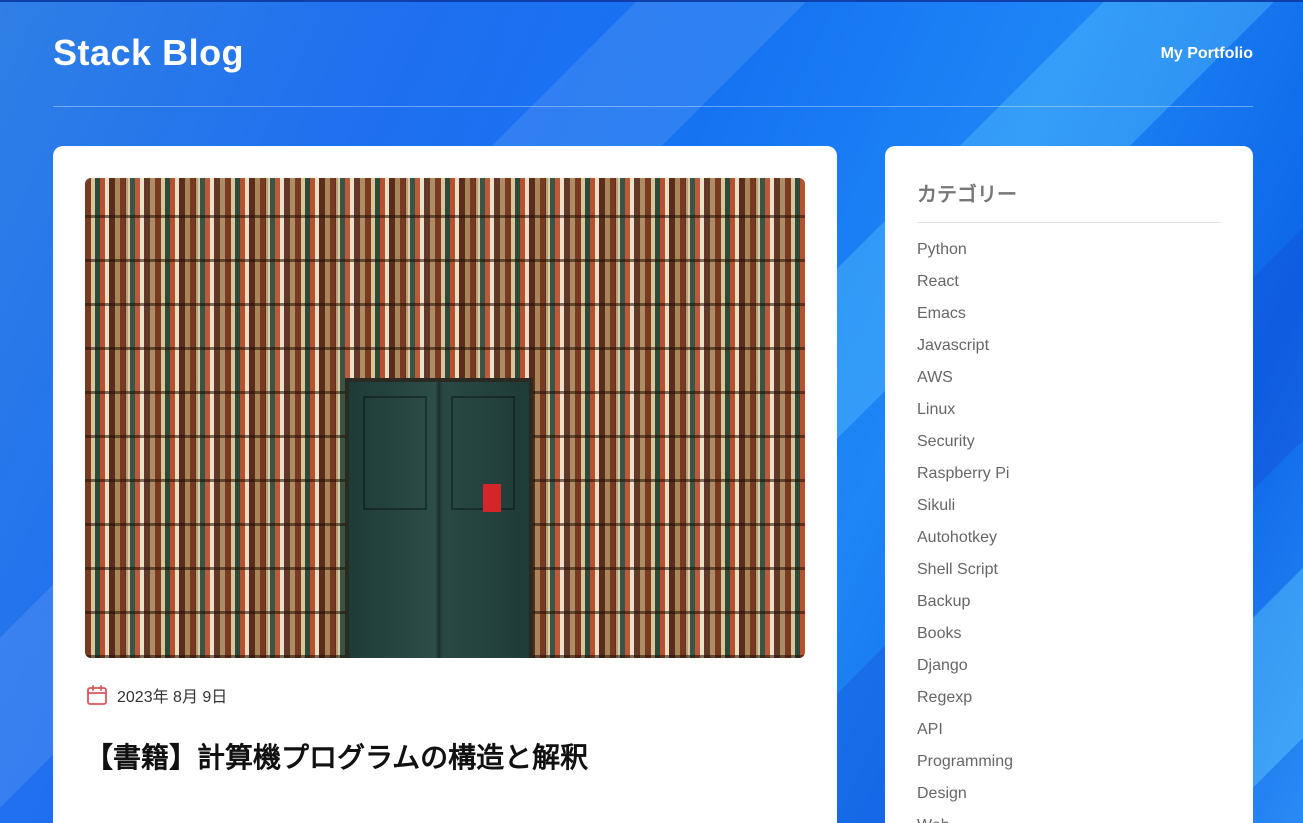 Image resolution: width=1303 pixels, height=823 pixels. What do you see at coordinates (965, 254) in the screenshot?
I see `category-item-python: Python` at bounding box center [965, 254].